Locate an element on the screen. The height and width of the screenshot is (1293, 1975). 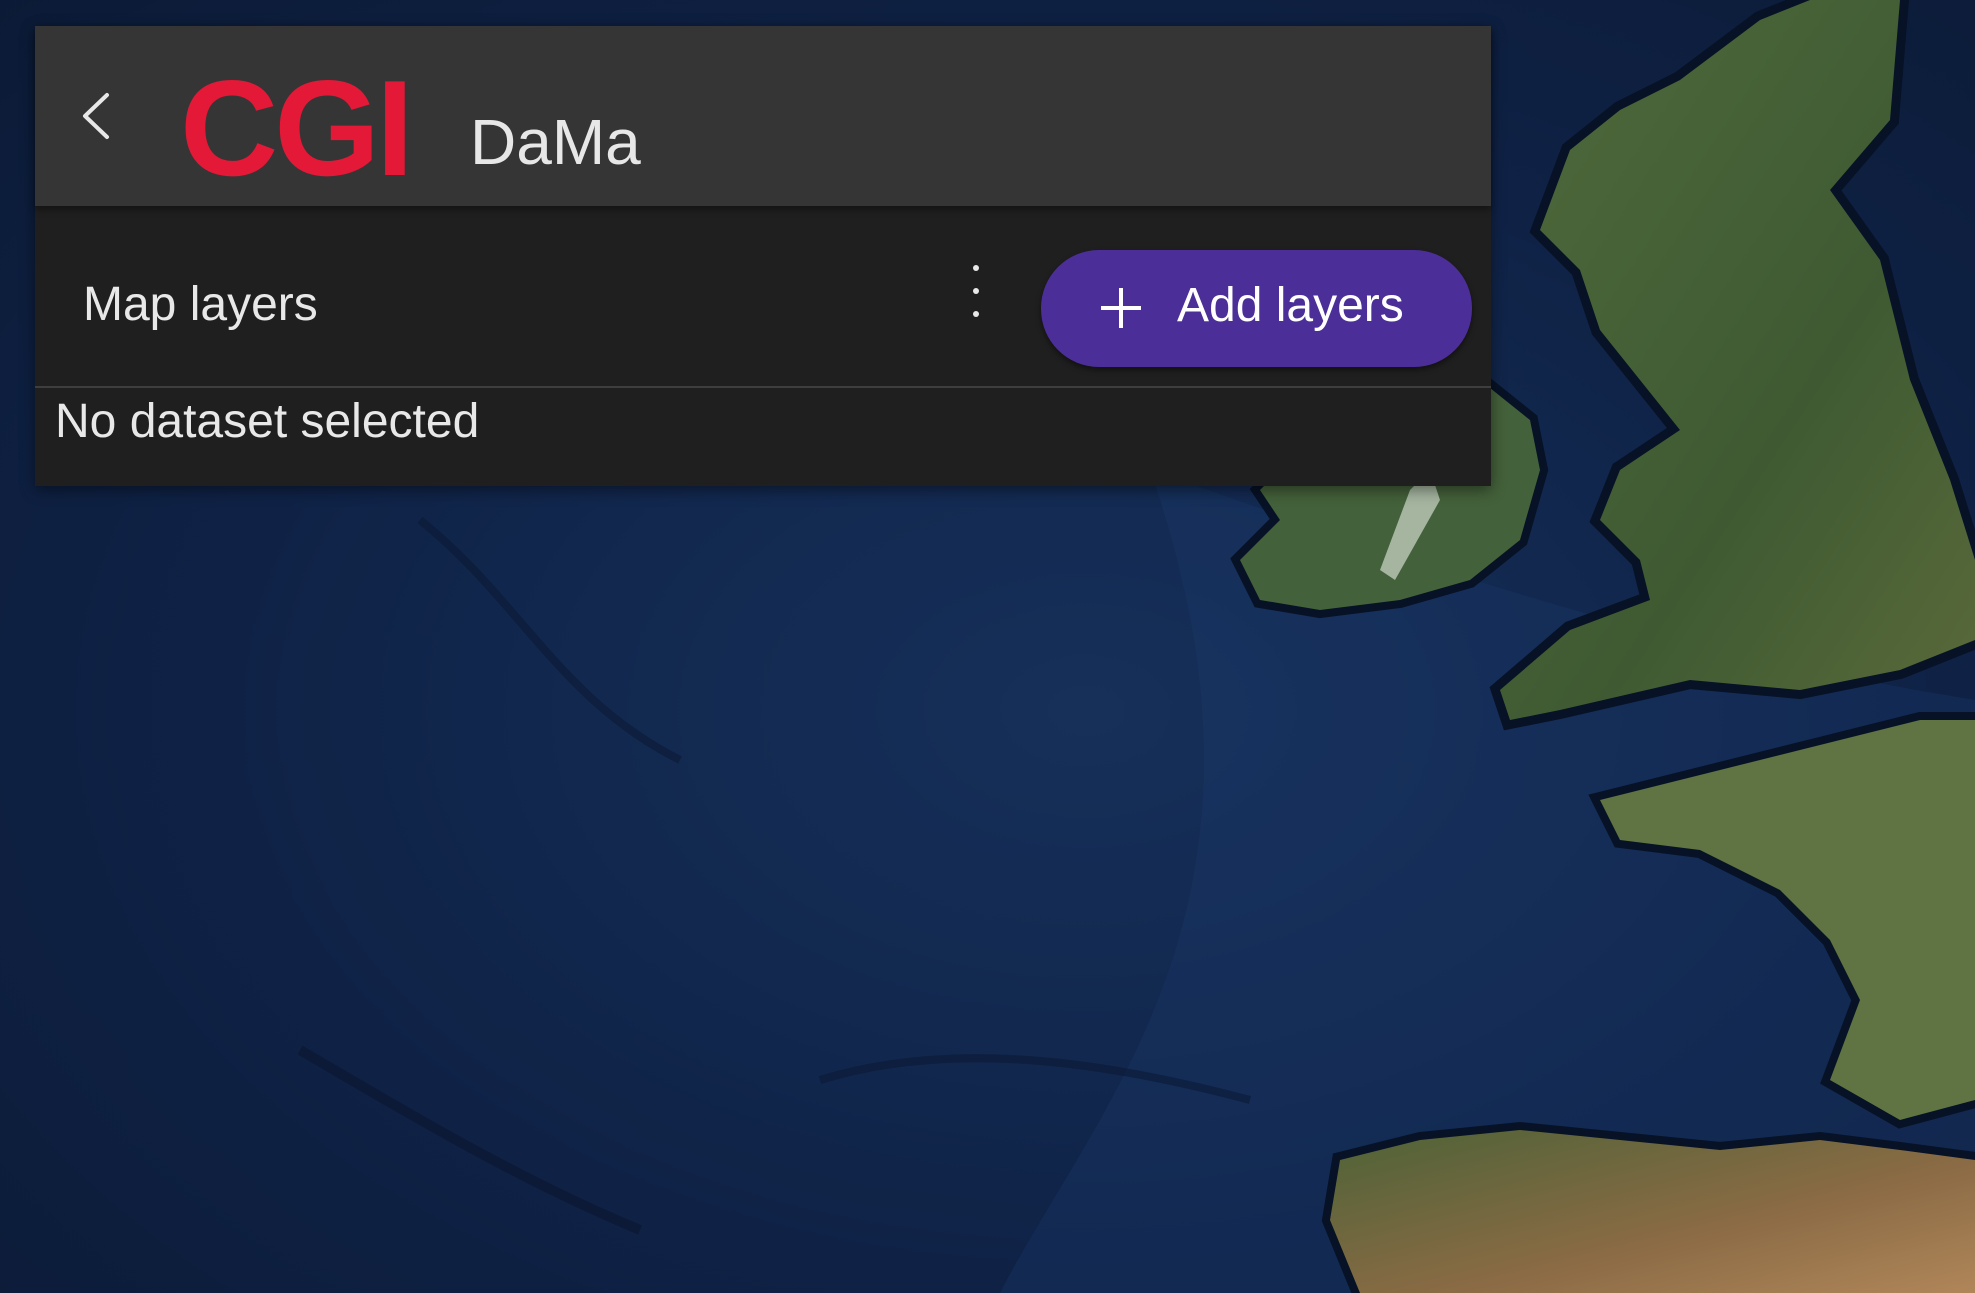
empty-state-message: No dataset selected is located at coordinates (267, 421).